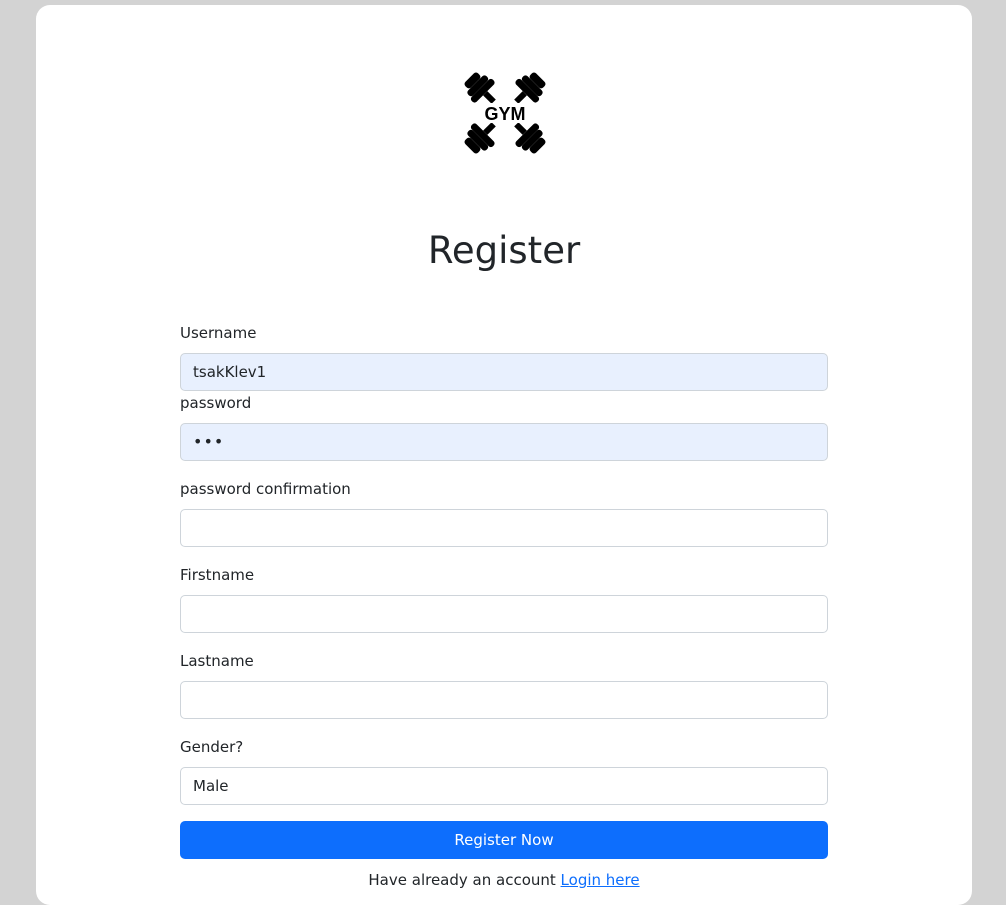  What do you see at coordinates (504, 372) in the screenshot?
I see `username-input` at bounding box center [504, 372].